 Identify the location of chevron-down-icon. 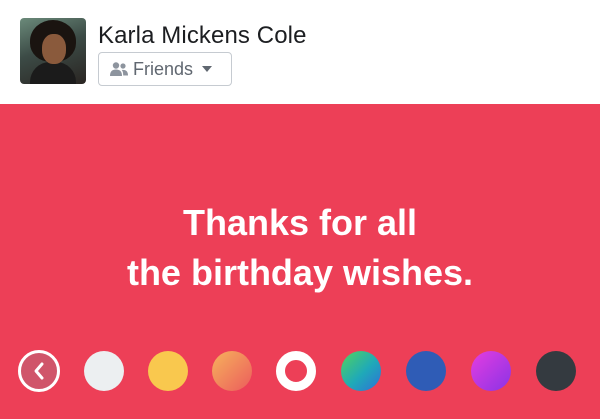
(207, 69).